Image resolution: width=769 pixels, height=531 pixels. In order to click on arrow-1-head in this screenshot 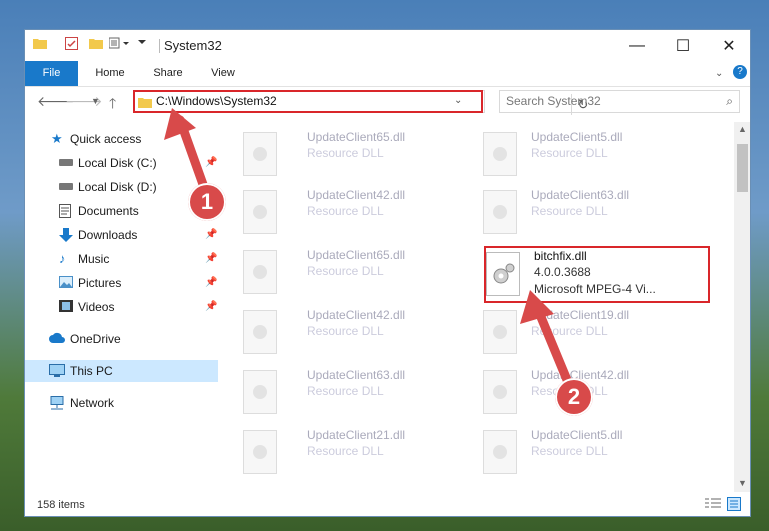, I will do `click(180, 124)`.